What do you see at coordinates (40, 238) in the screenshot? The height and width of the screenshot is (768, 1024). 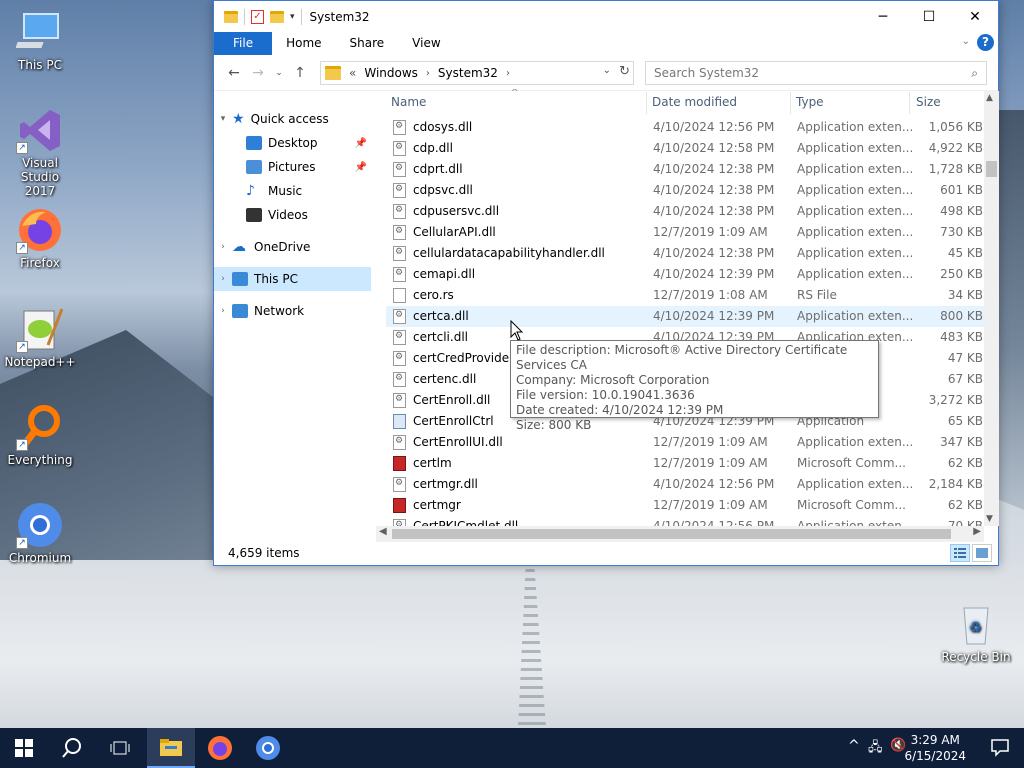 I see `desktop-icon-firefox: ↗ Firefox` at bounding box center [40, 238].